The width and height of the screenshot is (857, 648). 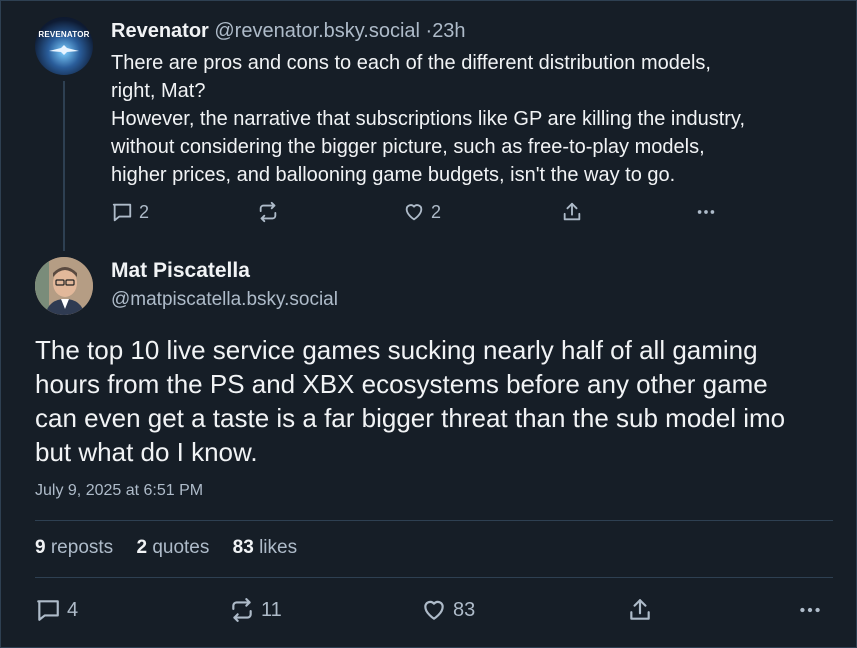 I want to click on main-reply-count: 4, so click(x=73, y=609).